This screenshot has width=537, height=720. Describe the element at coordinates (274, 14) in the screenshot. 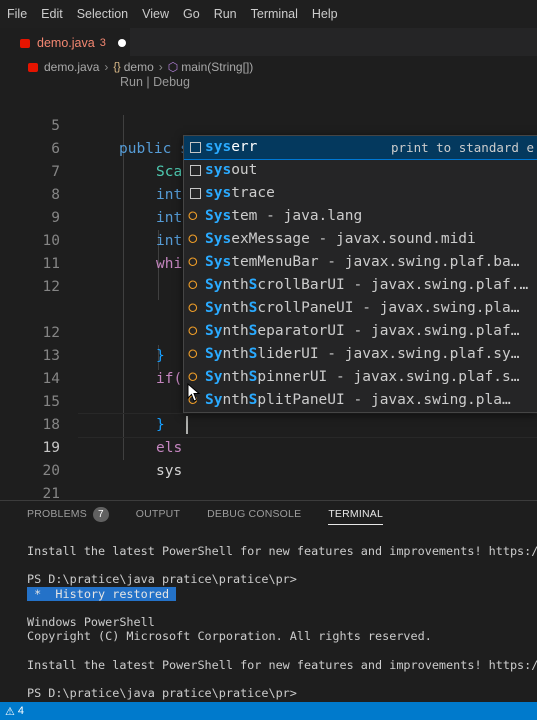

I see `menu-terminal: Terminal` at that location.